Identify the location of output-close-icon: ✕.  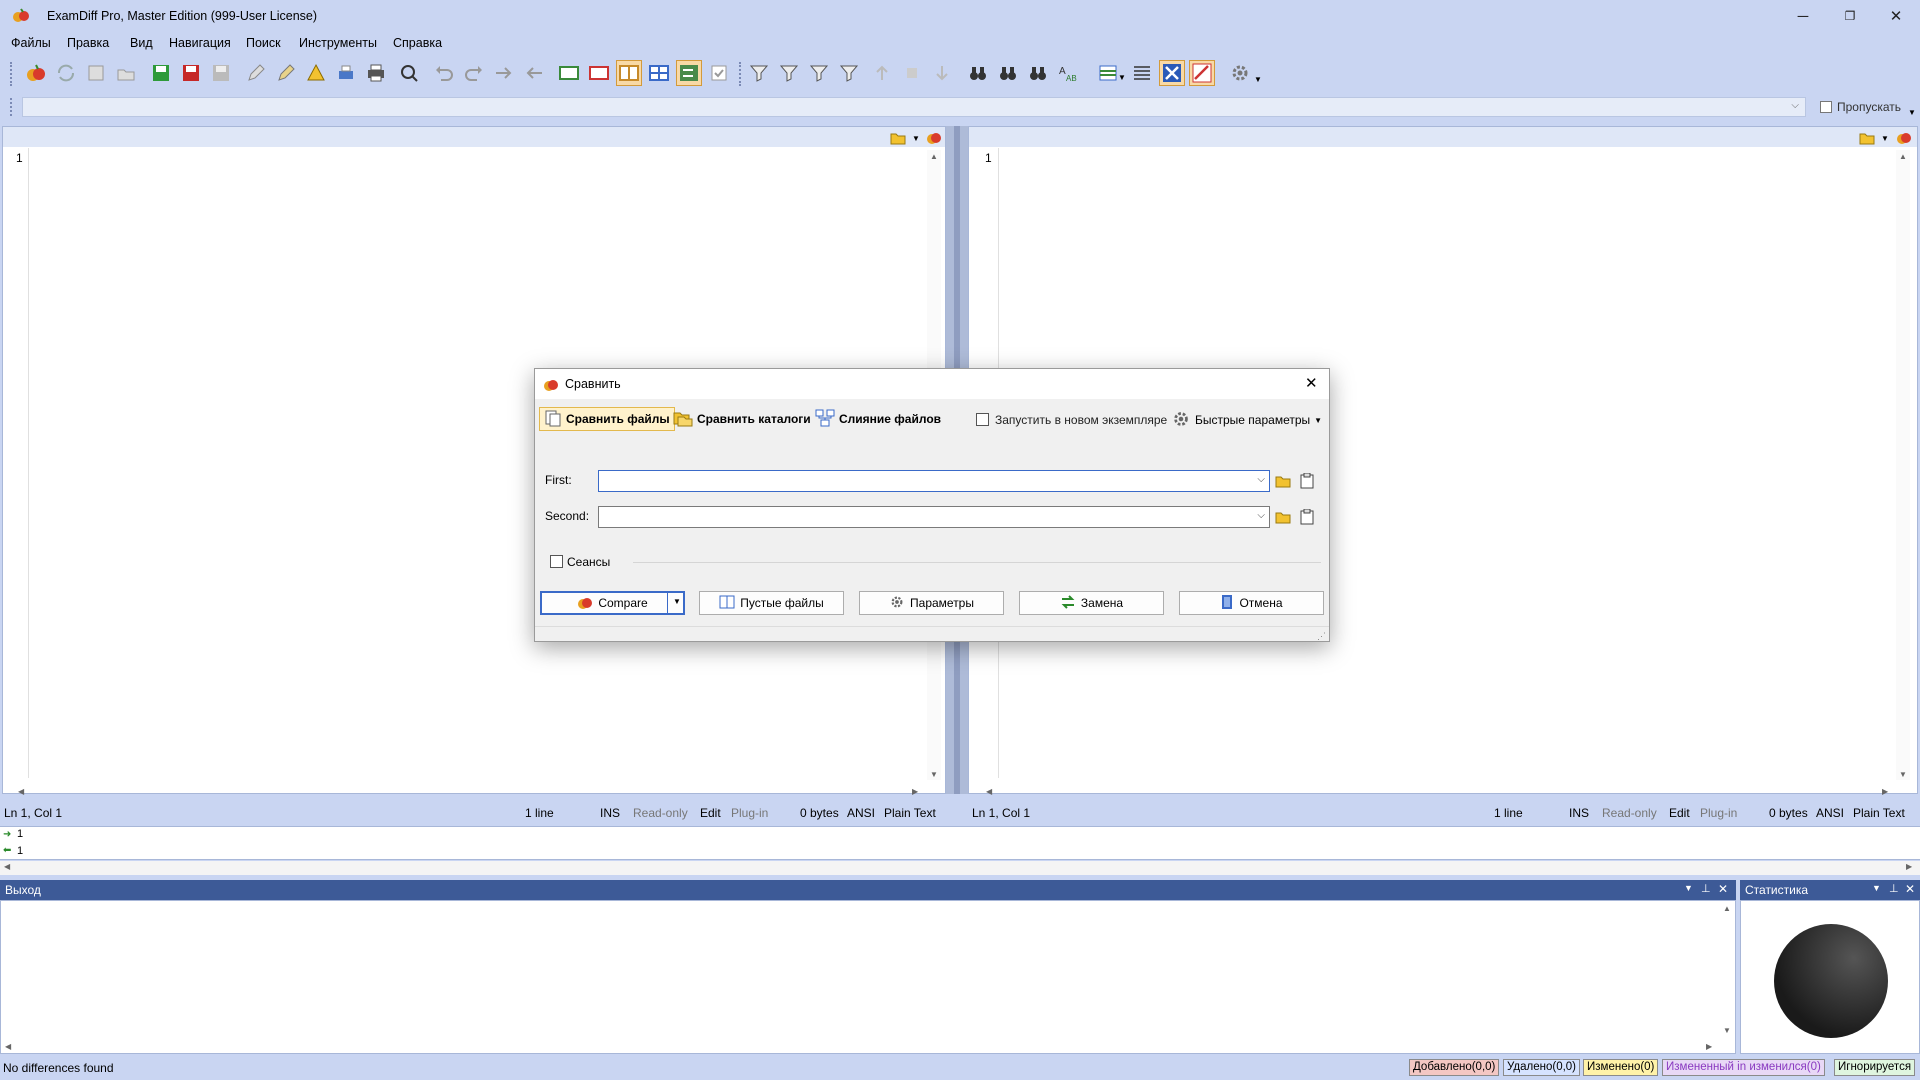
(1723, 889).